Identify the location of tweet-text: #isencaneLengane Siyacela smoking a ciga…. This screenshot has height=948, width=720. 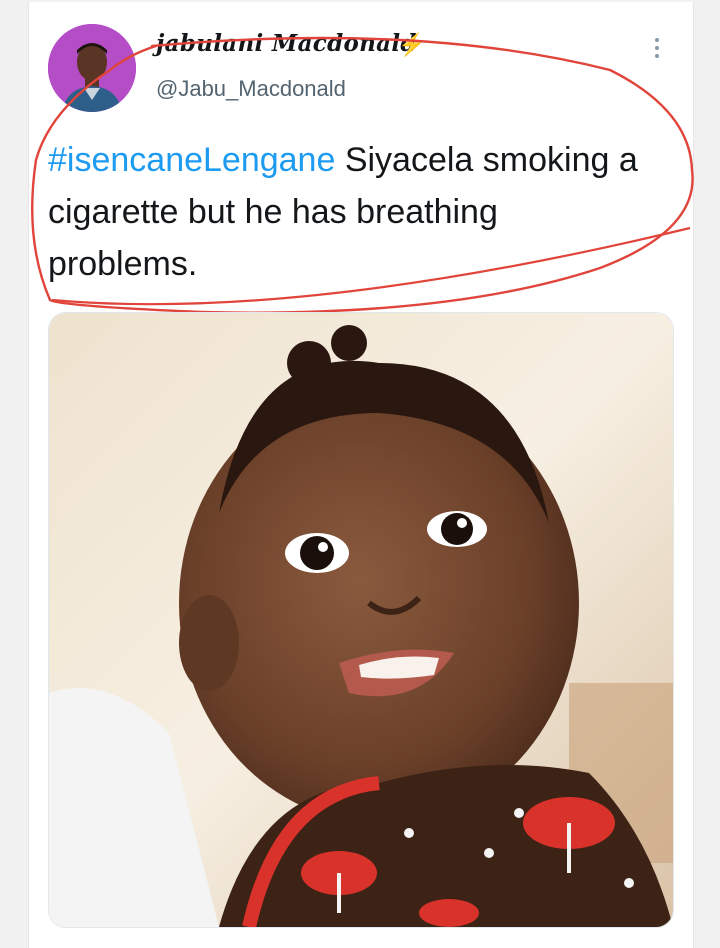
(348, 212).